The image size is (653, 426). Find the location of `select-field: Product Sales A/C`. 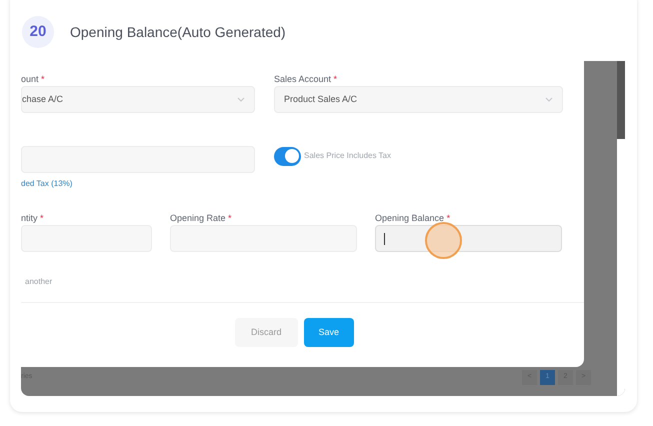

select-field: Product Sales A/C is located at coordinates (418, 99).